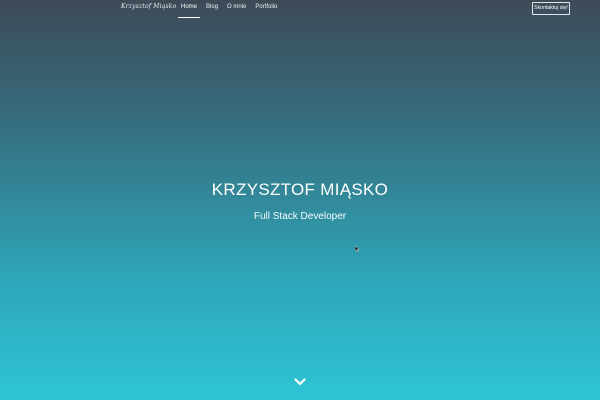  I want to click on nav-item-portfolio: Portfolio, so click(266, 9).